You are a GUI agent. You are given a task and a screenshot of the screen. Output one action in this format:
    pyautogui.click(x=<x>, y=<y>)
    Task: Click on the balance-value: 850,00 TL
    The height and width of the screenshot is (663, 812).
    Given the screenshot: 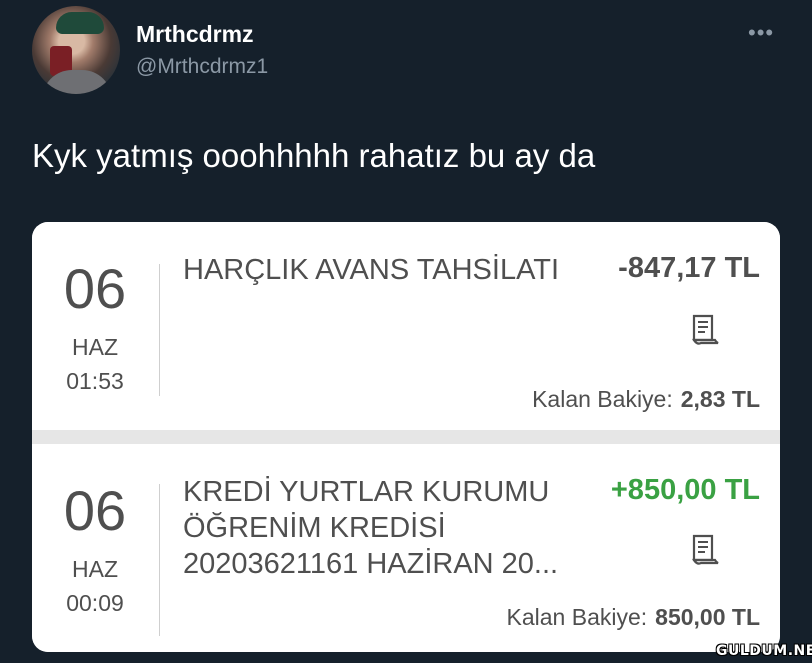 What is the action you would take?
    pyautogui.click(x=707, y=617)
    